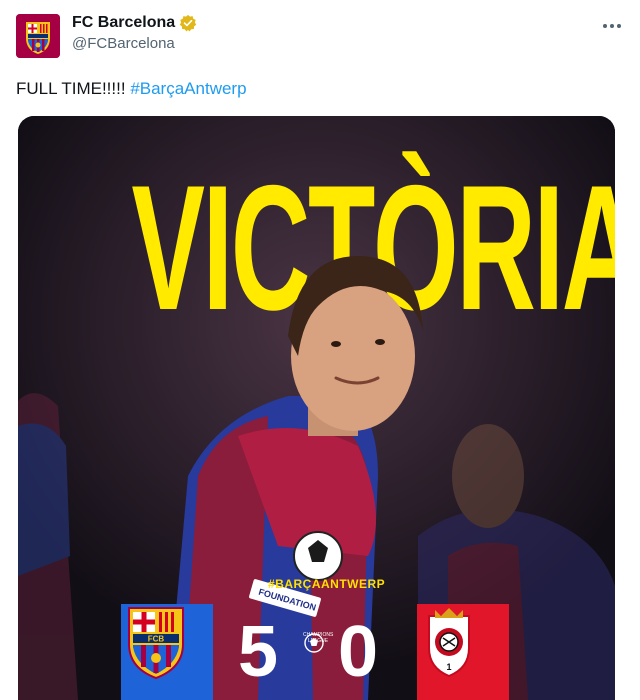 The image size is (640, 700). Describe the element at coordinates (258, 652) in the screenshot. I see `home-score: 5` at that location.